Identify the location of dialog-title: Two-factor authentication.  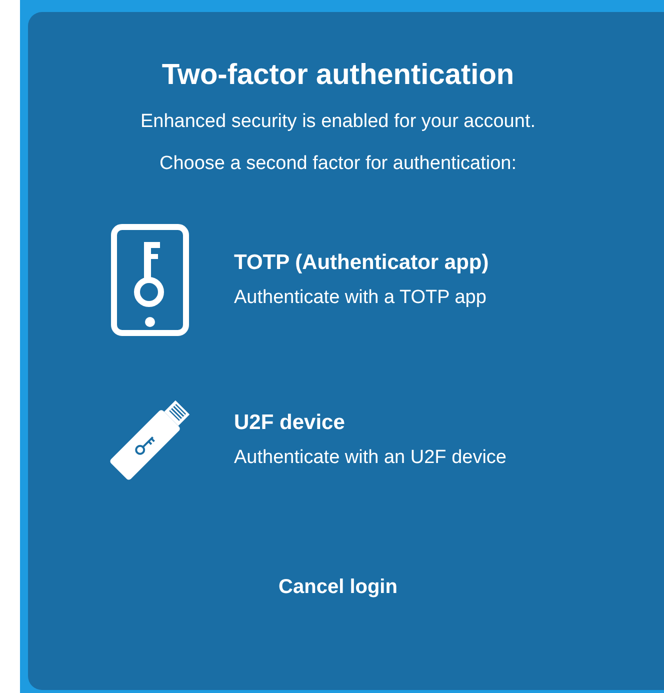
(338, 75).